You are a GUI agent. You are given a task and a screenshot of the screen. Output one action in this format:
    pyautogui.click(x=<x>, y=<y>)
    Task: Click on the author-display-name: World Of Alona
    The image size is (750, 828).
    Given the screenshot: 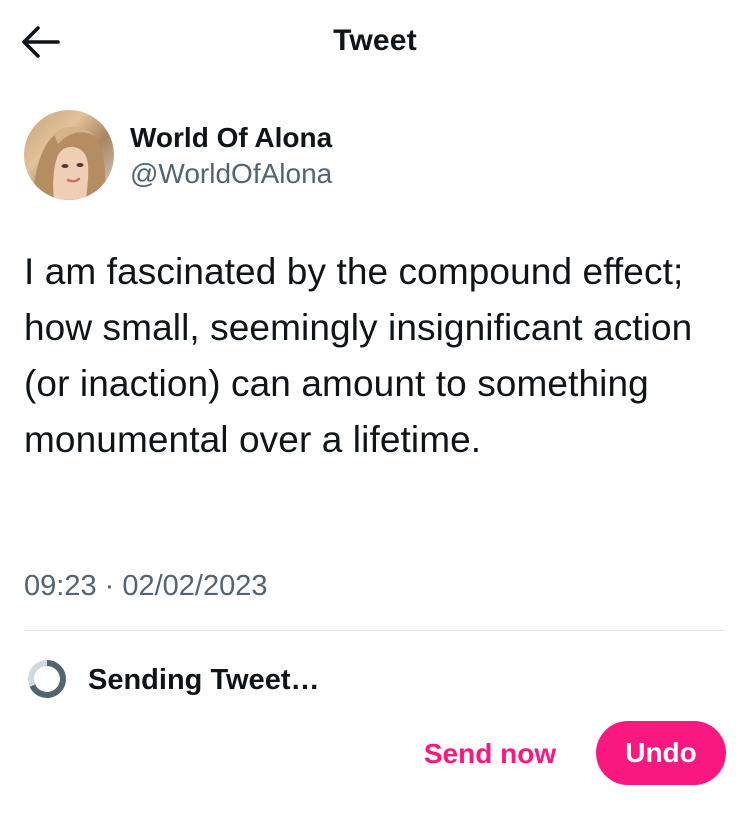 What is the action you would take?
    pyautogui.click(x=231, y=138)
    